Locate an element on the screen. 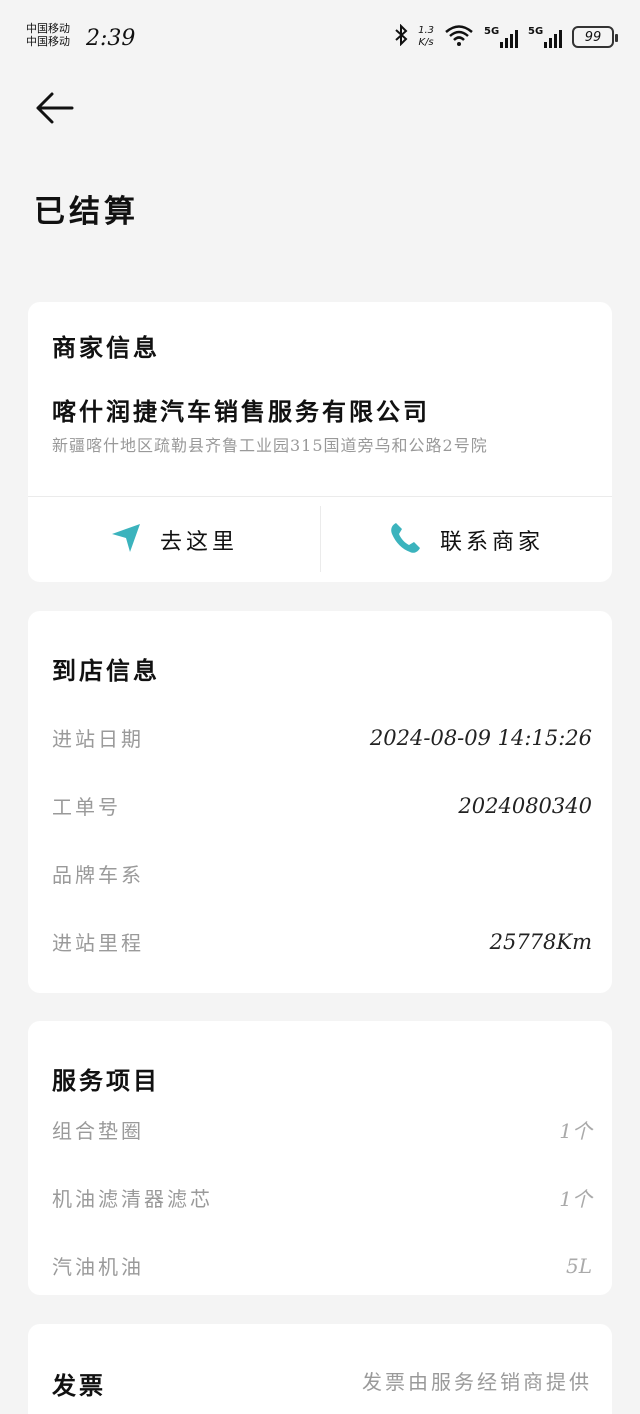 Image resolution: width=640 pixels, height=1414 pixels. merchant-section-title: 商家信息 is located at coordinates (106, 347).